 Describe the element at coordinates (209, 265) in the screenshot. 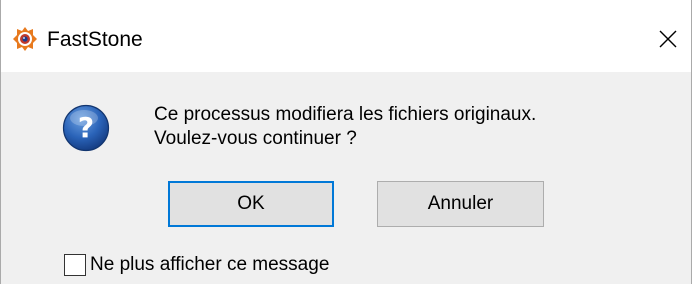

I see `dont-show-again-label: Ne plus afficher ce message` at that location.